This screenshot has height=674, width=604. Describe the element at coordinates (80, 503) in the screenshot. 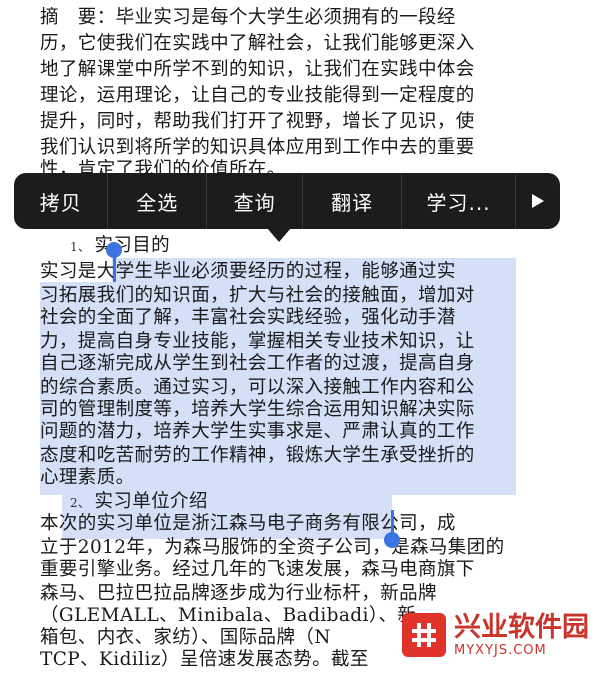

I see `section-number: 2、` at that location.